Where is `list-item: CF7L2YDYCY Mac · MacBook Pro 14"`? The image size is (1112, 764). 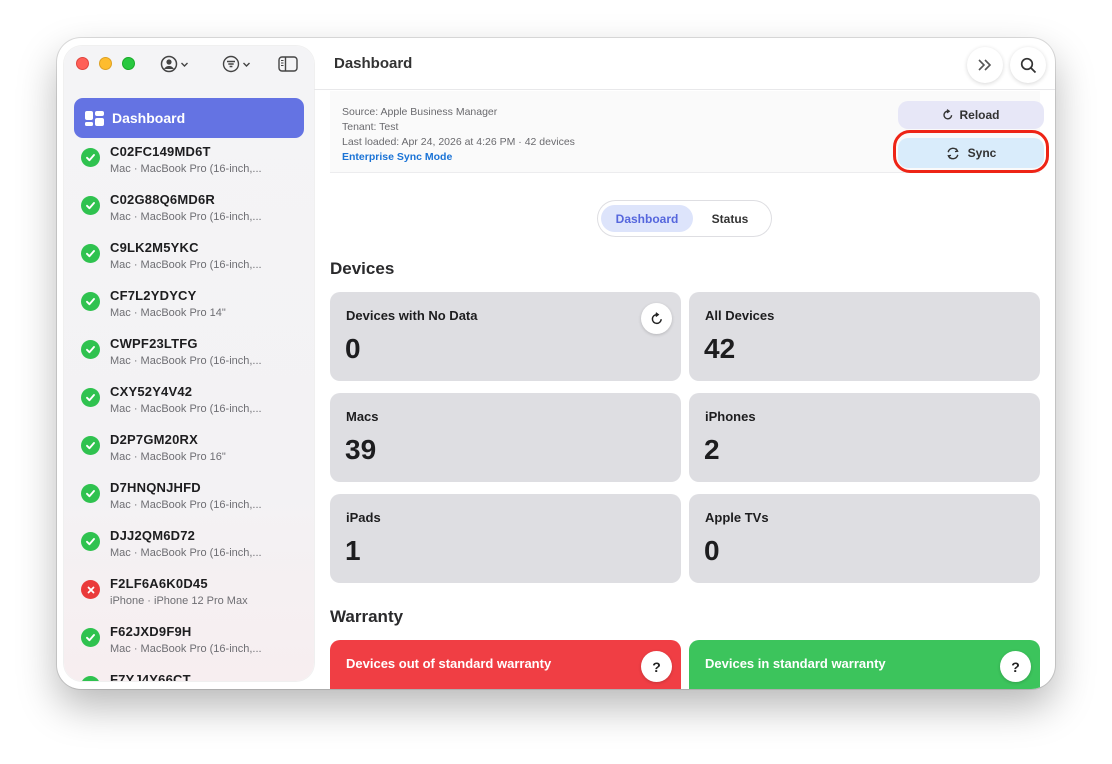 list-item: CF7L2YDYCY Mac · MacBook Pro 14" is located at coordinates (189, 310).